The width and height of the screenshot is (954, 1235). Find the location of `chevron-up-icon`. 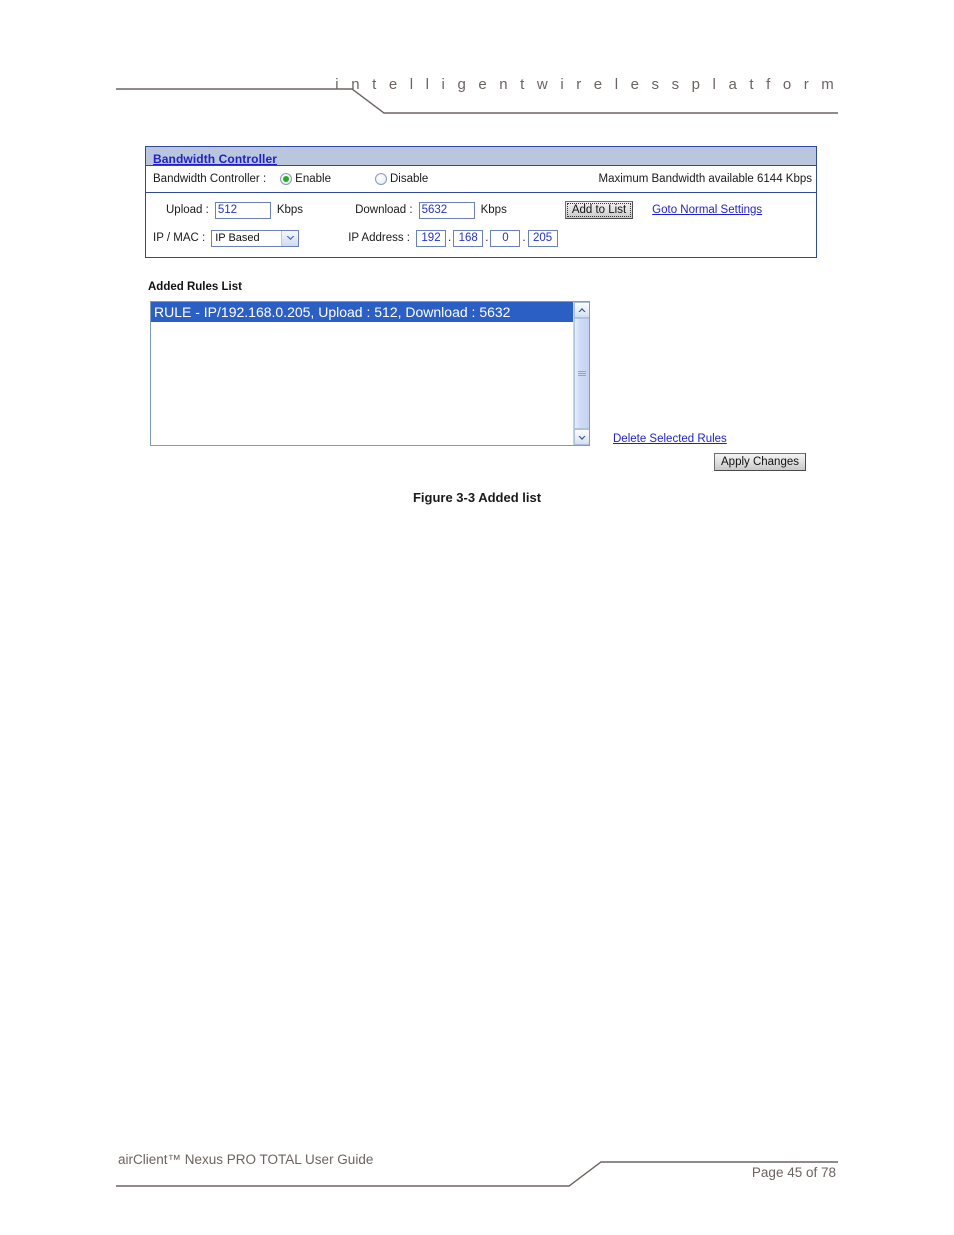

chevron-up-icon is located at coordinates (582, 309).